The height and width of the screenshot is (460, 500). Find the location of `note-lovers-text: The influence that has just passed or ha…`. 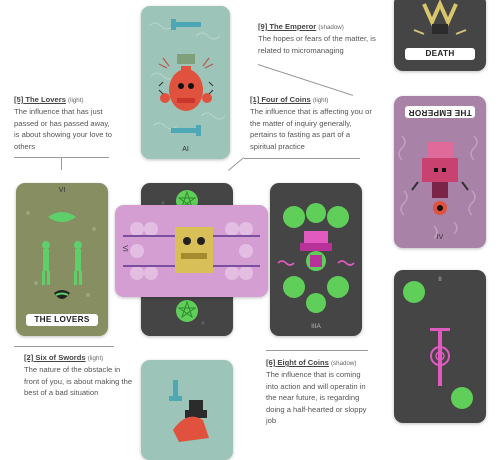

note-lovers-text: The influence that has just passed or ha… is located at coordinates (63, 129).